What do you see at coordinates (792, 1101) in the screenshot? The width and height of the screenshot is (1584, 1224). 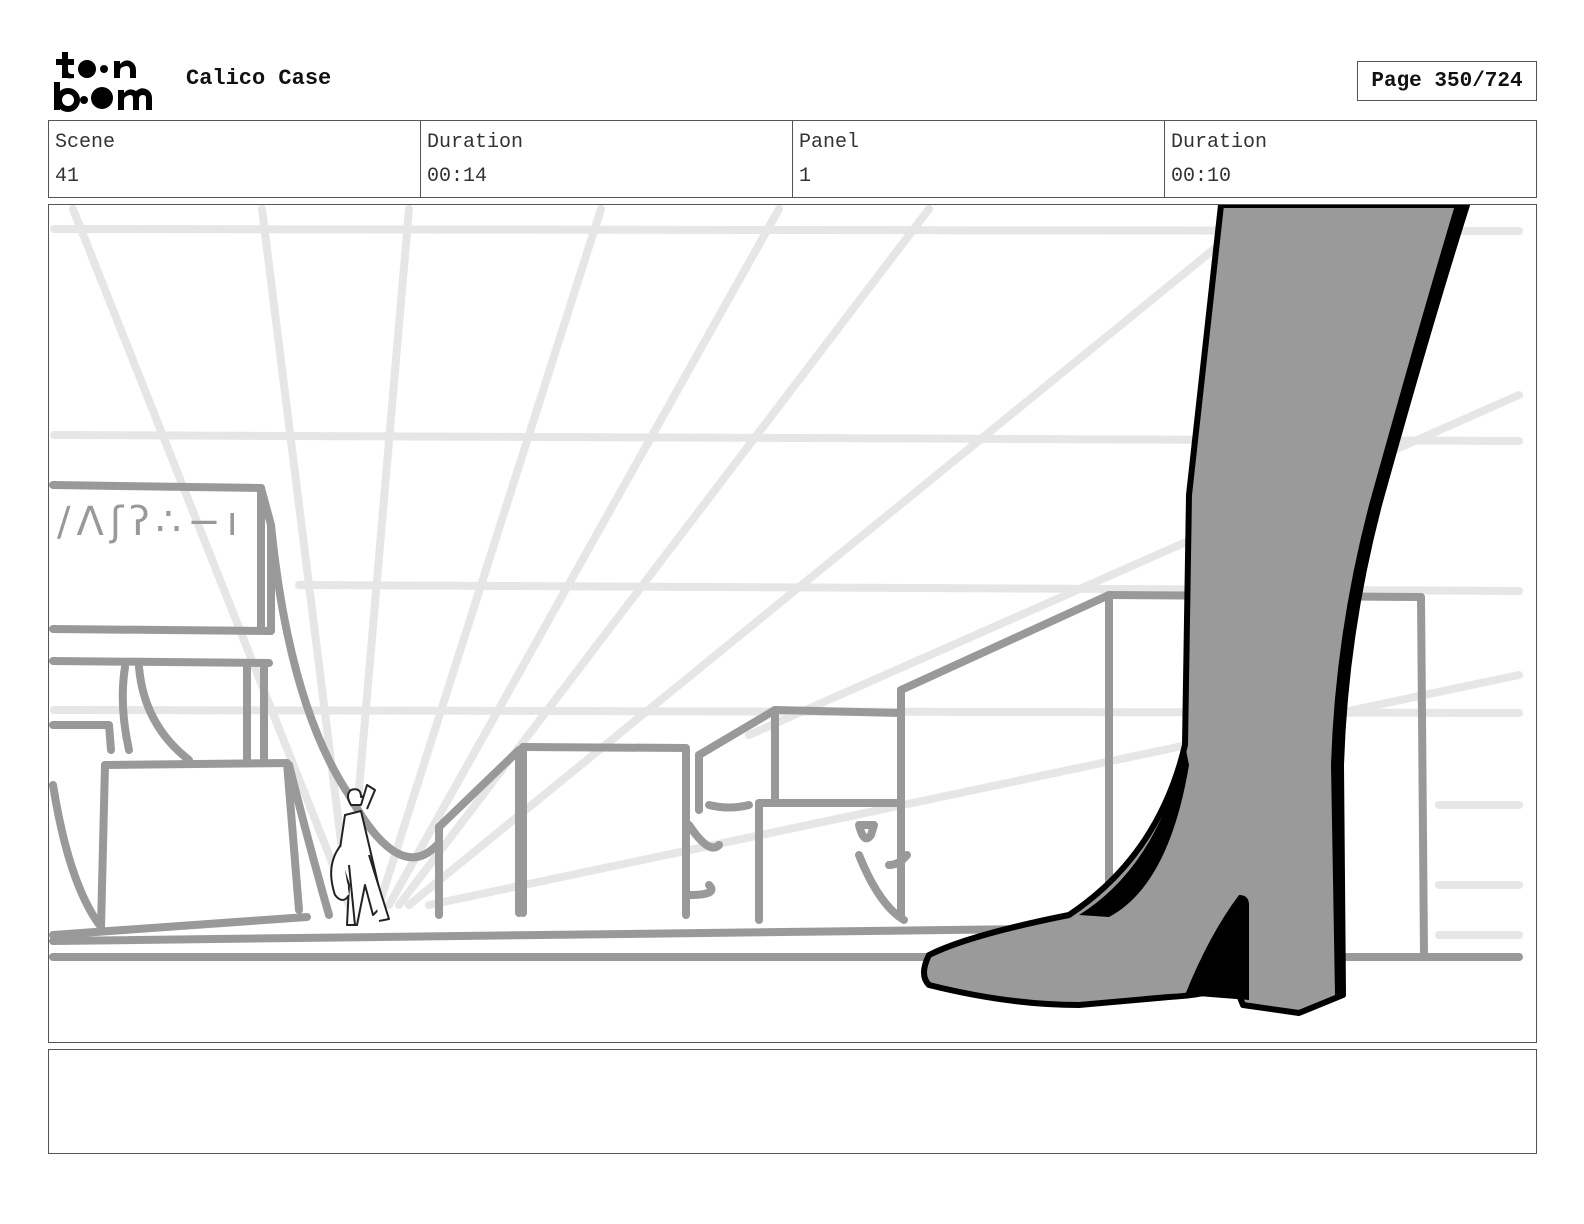 I see `panel-notes-box` at bounding box center [792, 1101].